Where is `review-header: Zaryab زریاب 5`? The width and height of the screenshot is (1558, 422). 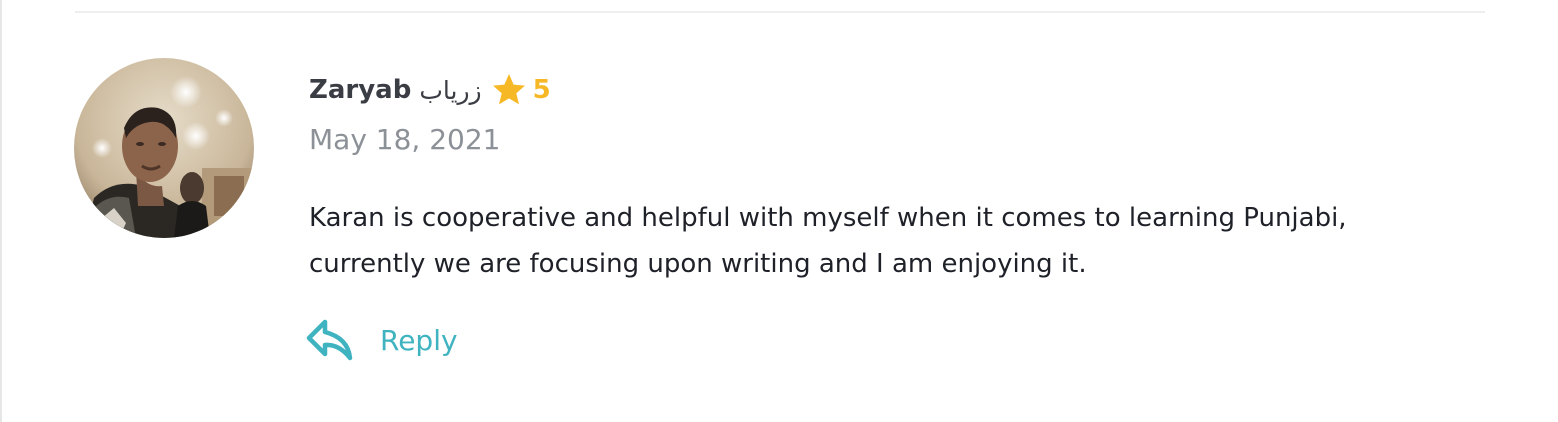
review-header: Zaryab زریاب 5 is located at coordinates (430, 90).